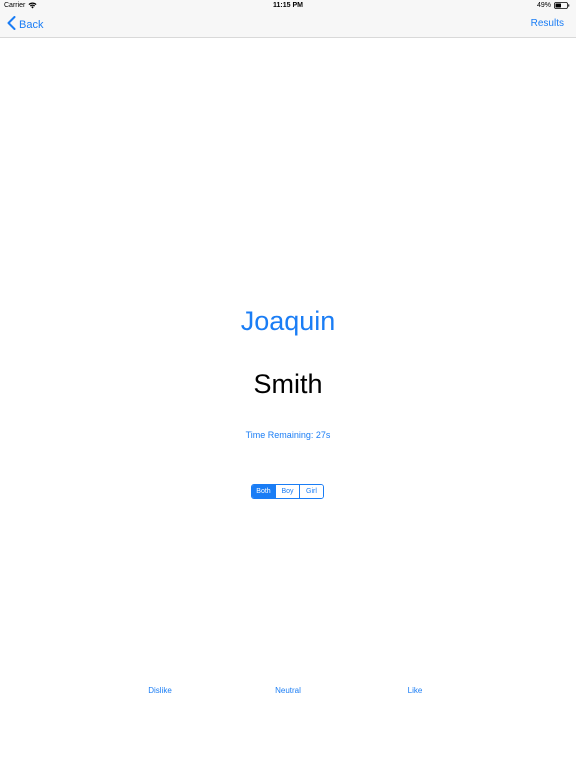  What do you see at coordinates (263, 491) in the screenshot?
I see `segment-both: Both` at bounding box center [263, 491].